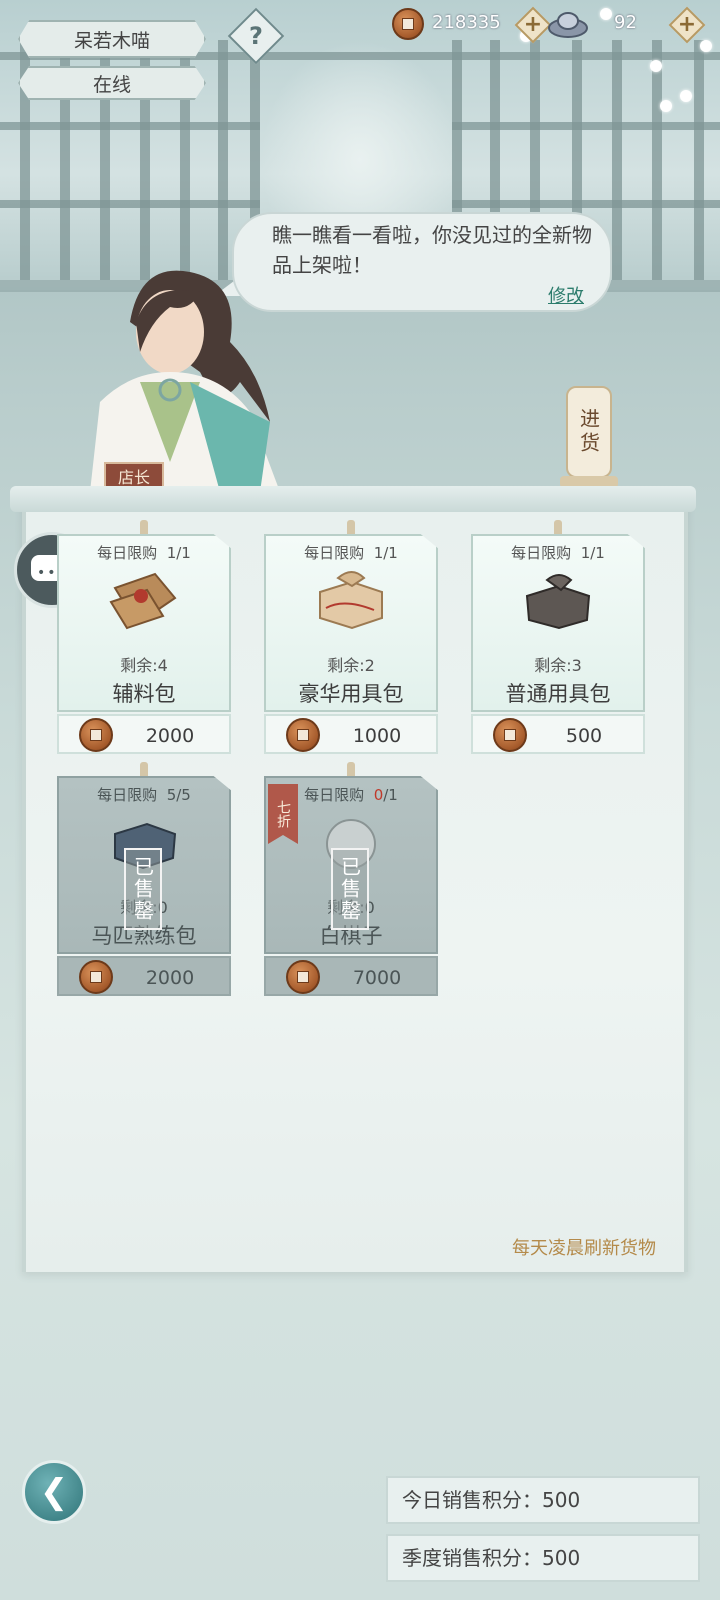 This screenshot has width=720, height=1600. I want to click on product-name: 普通用具包, so click(558, 694).